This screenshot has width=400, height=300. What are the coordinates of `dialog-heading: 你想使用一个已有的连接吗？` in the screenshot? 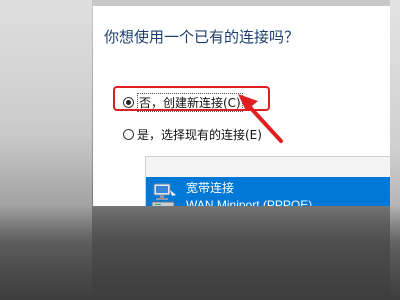 It's located at (202, 37).